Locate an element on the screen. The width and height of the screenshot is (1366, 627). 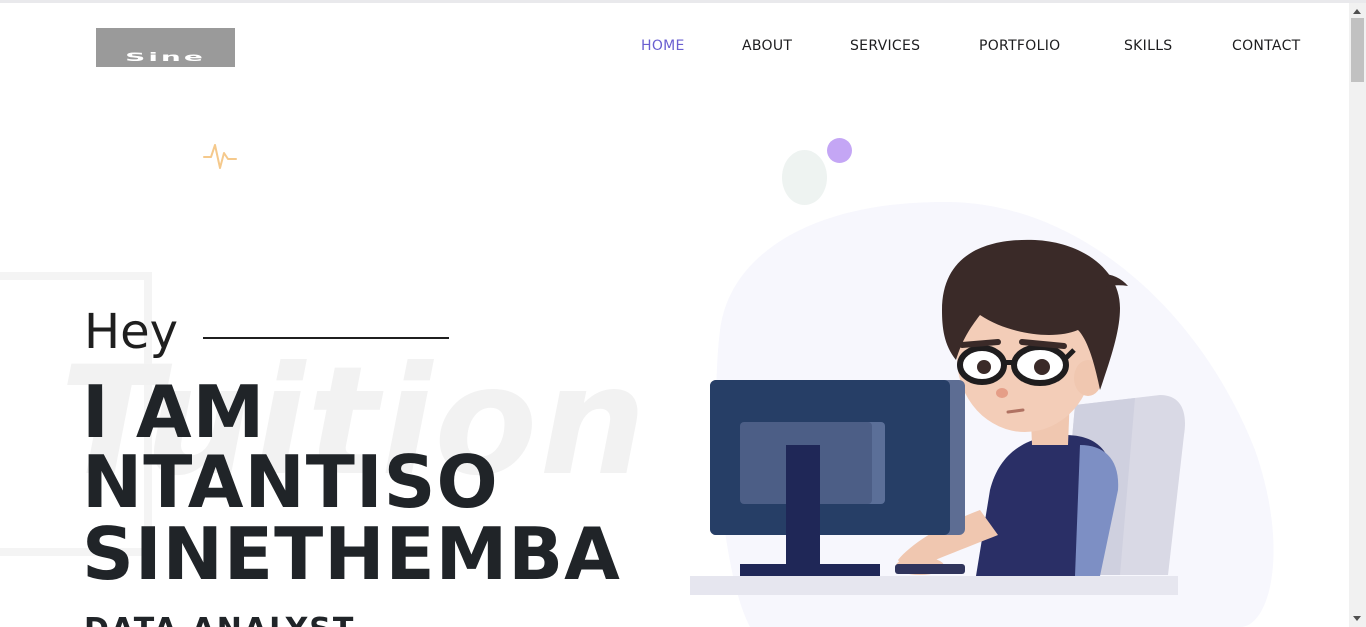
logo: Sine is located at coordinates (165, 47).